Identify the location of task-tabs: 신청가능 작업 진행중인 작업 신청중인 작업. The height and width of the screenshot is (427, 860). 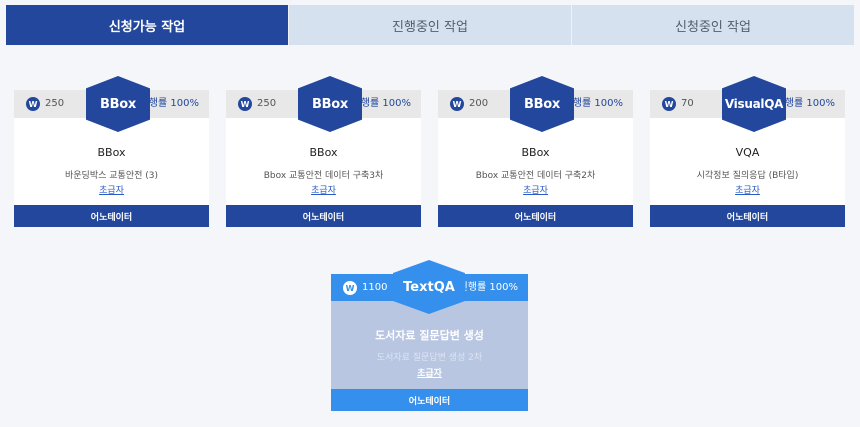
(430, 25).